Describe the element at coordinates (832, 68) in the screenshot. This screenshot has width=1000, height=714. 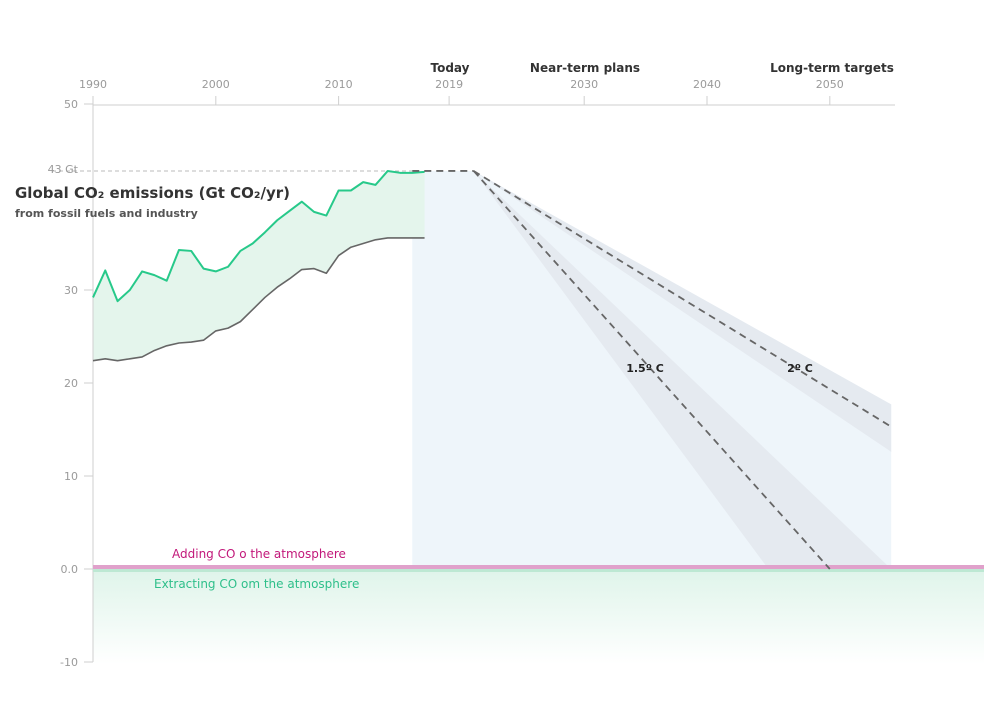
I see `era-label-long-term: Long-term targets` at that location.